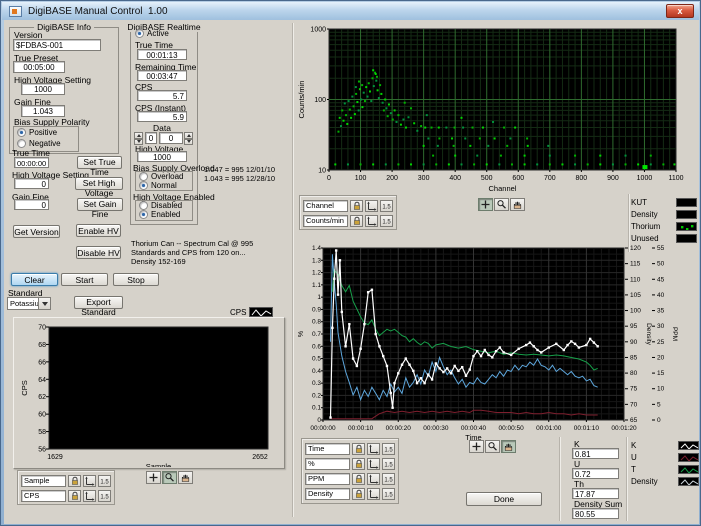 This screenshot has height=526, width=701. Describe the element at coordinates (98, 252) in the screenshot. I see `disable-hv-button: Disable HV` at that location.